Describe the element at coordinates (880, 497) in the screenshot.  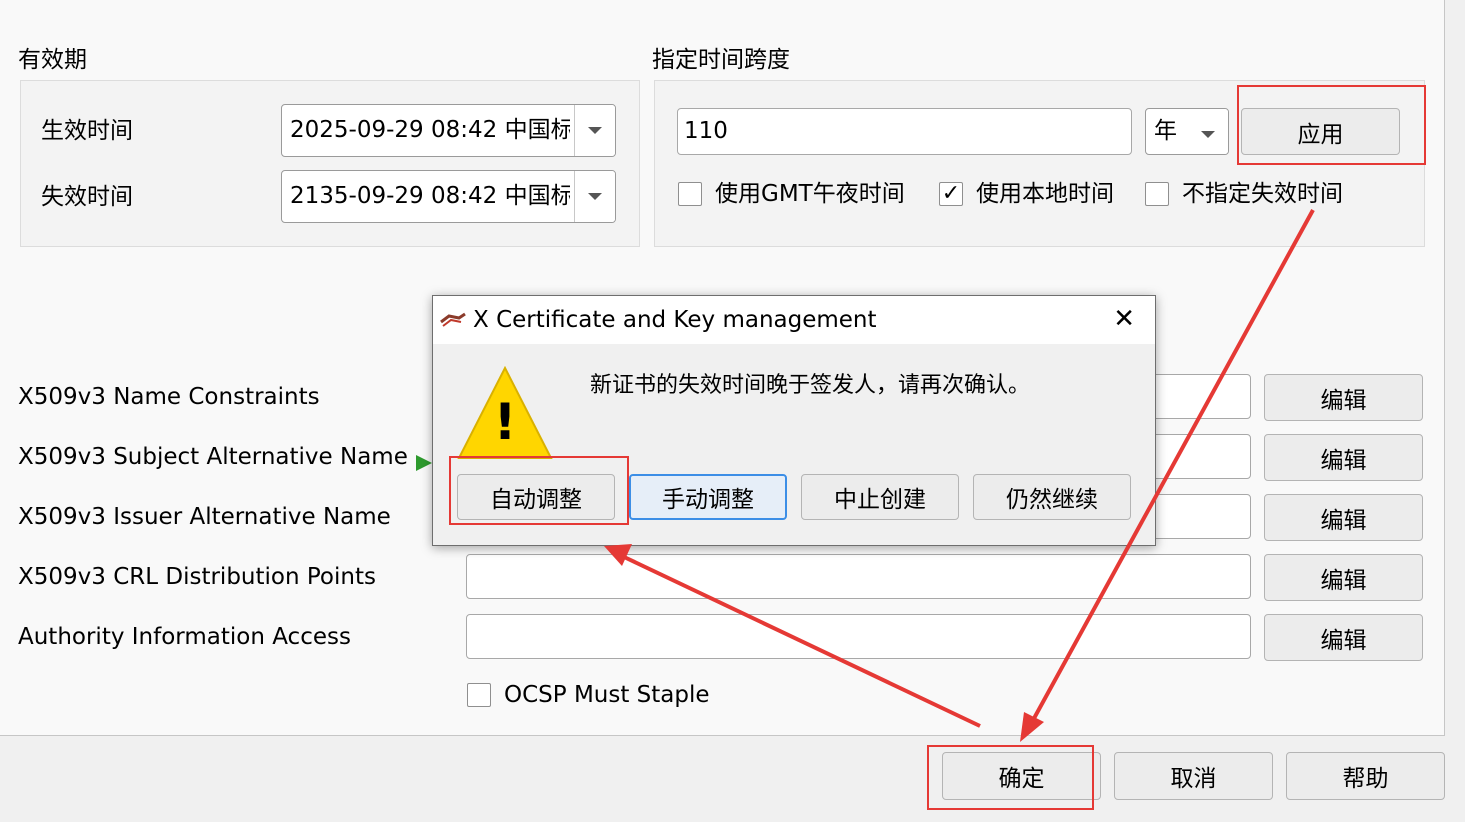
I see `abort-creation-button: 中止创建` at that location.